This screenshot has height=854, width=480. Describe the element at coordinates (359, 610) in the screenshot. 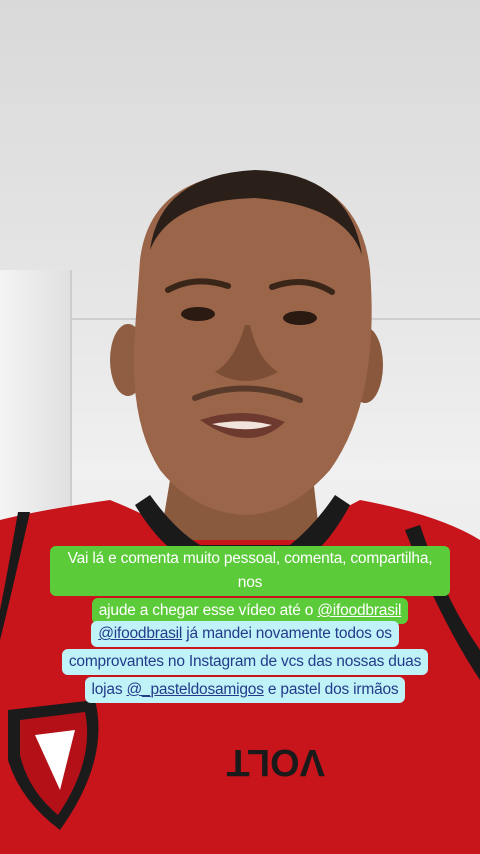

I see `mention-ifoodbrasil-link: @ifoodbrasil` at that location.